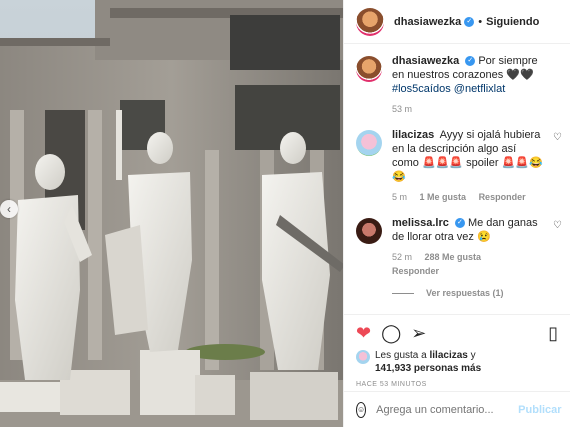 The height and width of the screenshot is (427, 570). Describe the element at coordinates (469, 264) in the screenshot. I see `comment-meta: 52 m 288 Me gusta Responder` at that location.